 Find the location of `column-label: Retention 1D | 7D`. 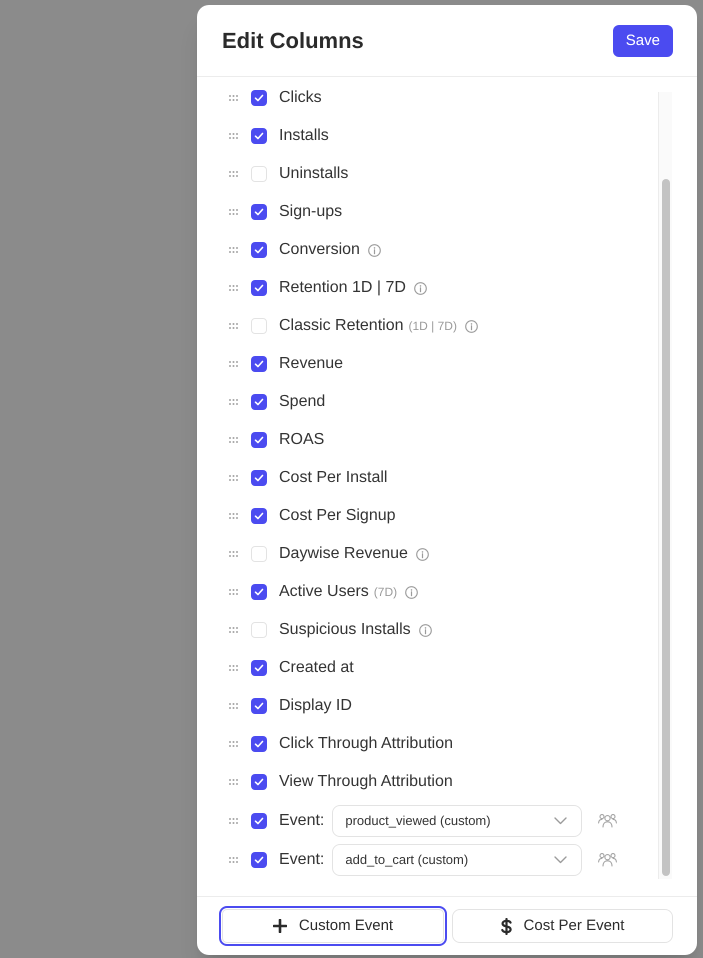

column-label: Retention 1D | 7D is located at coordinates (342, 288).